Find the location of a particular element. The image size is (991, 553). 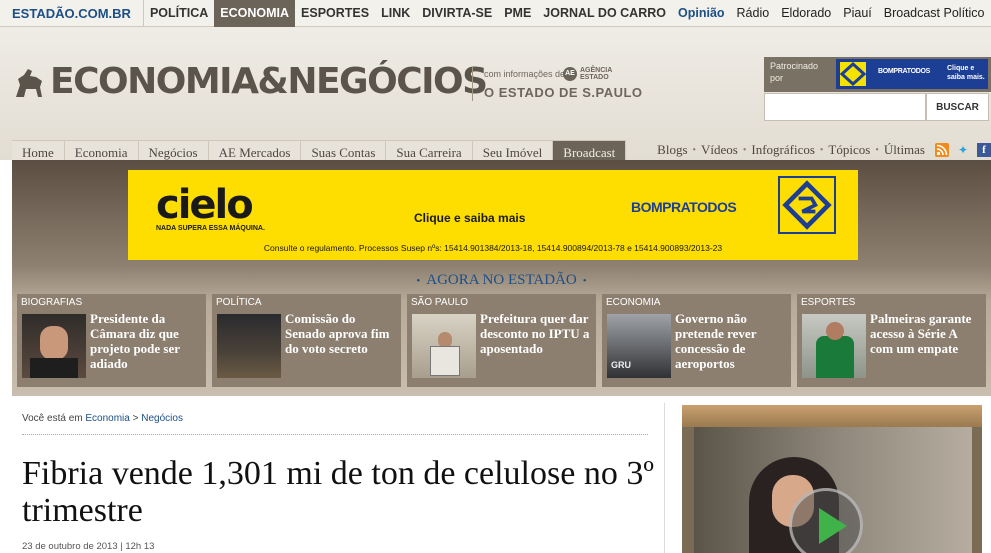

search-button: BUSCAR is located at coordinates (957, 107).